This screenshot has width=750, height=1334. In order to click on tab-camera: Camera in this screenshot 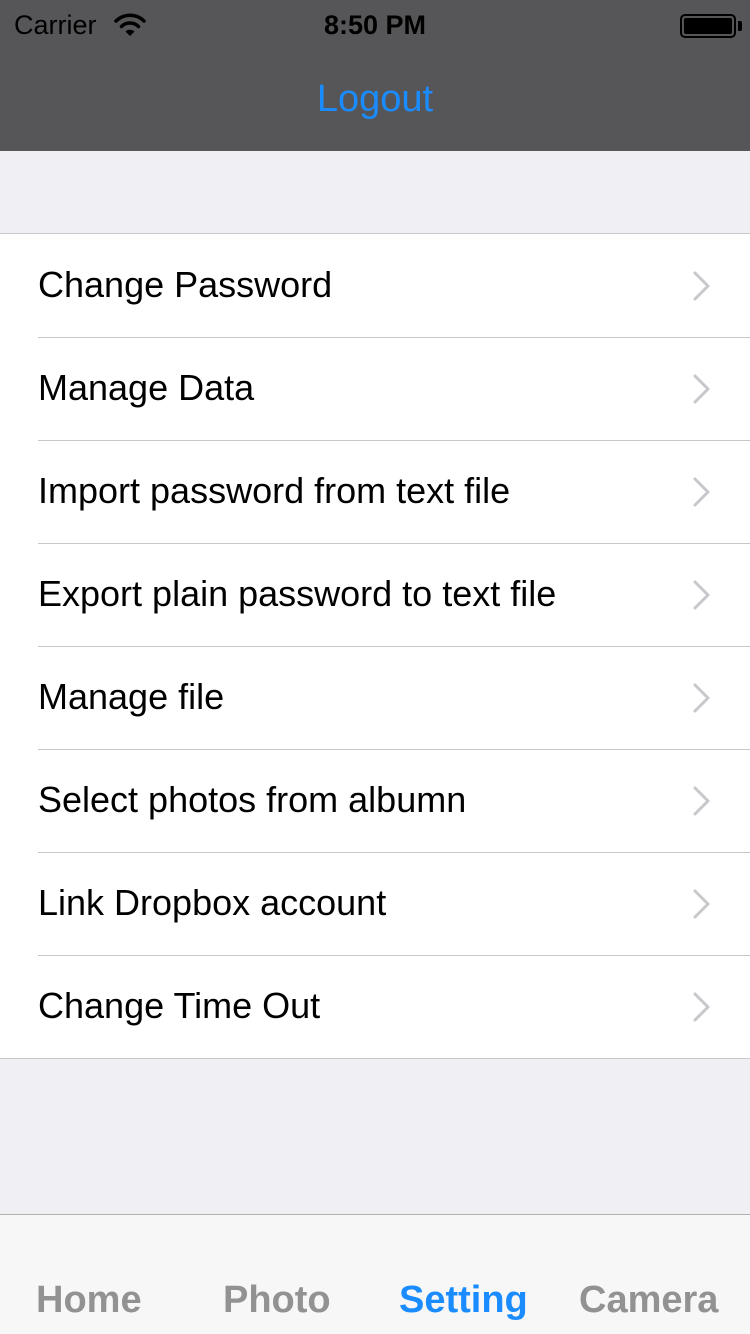, I will do `click(648, 1300)`.